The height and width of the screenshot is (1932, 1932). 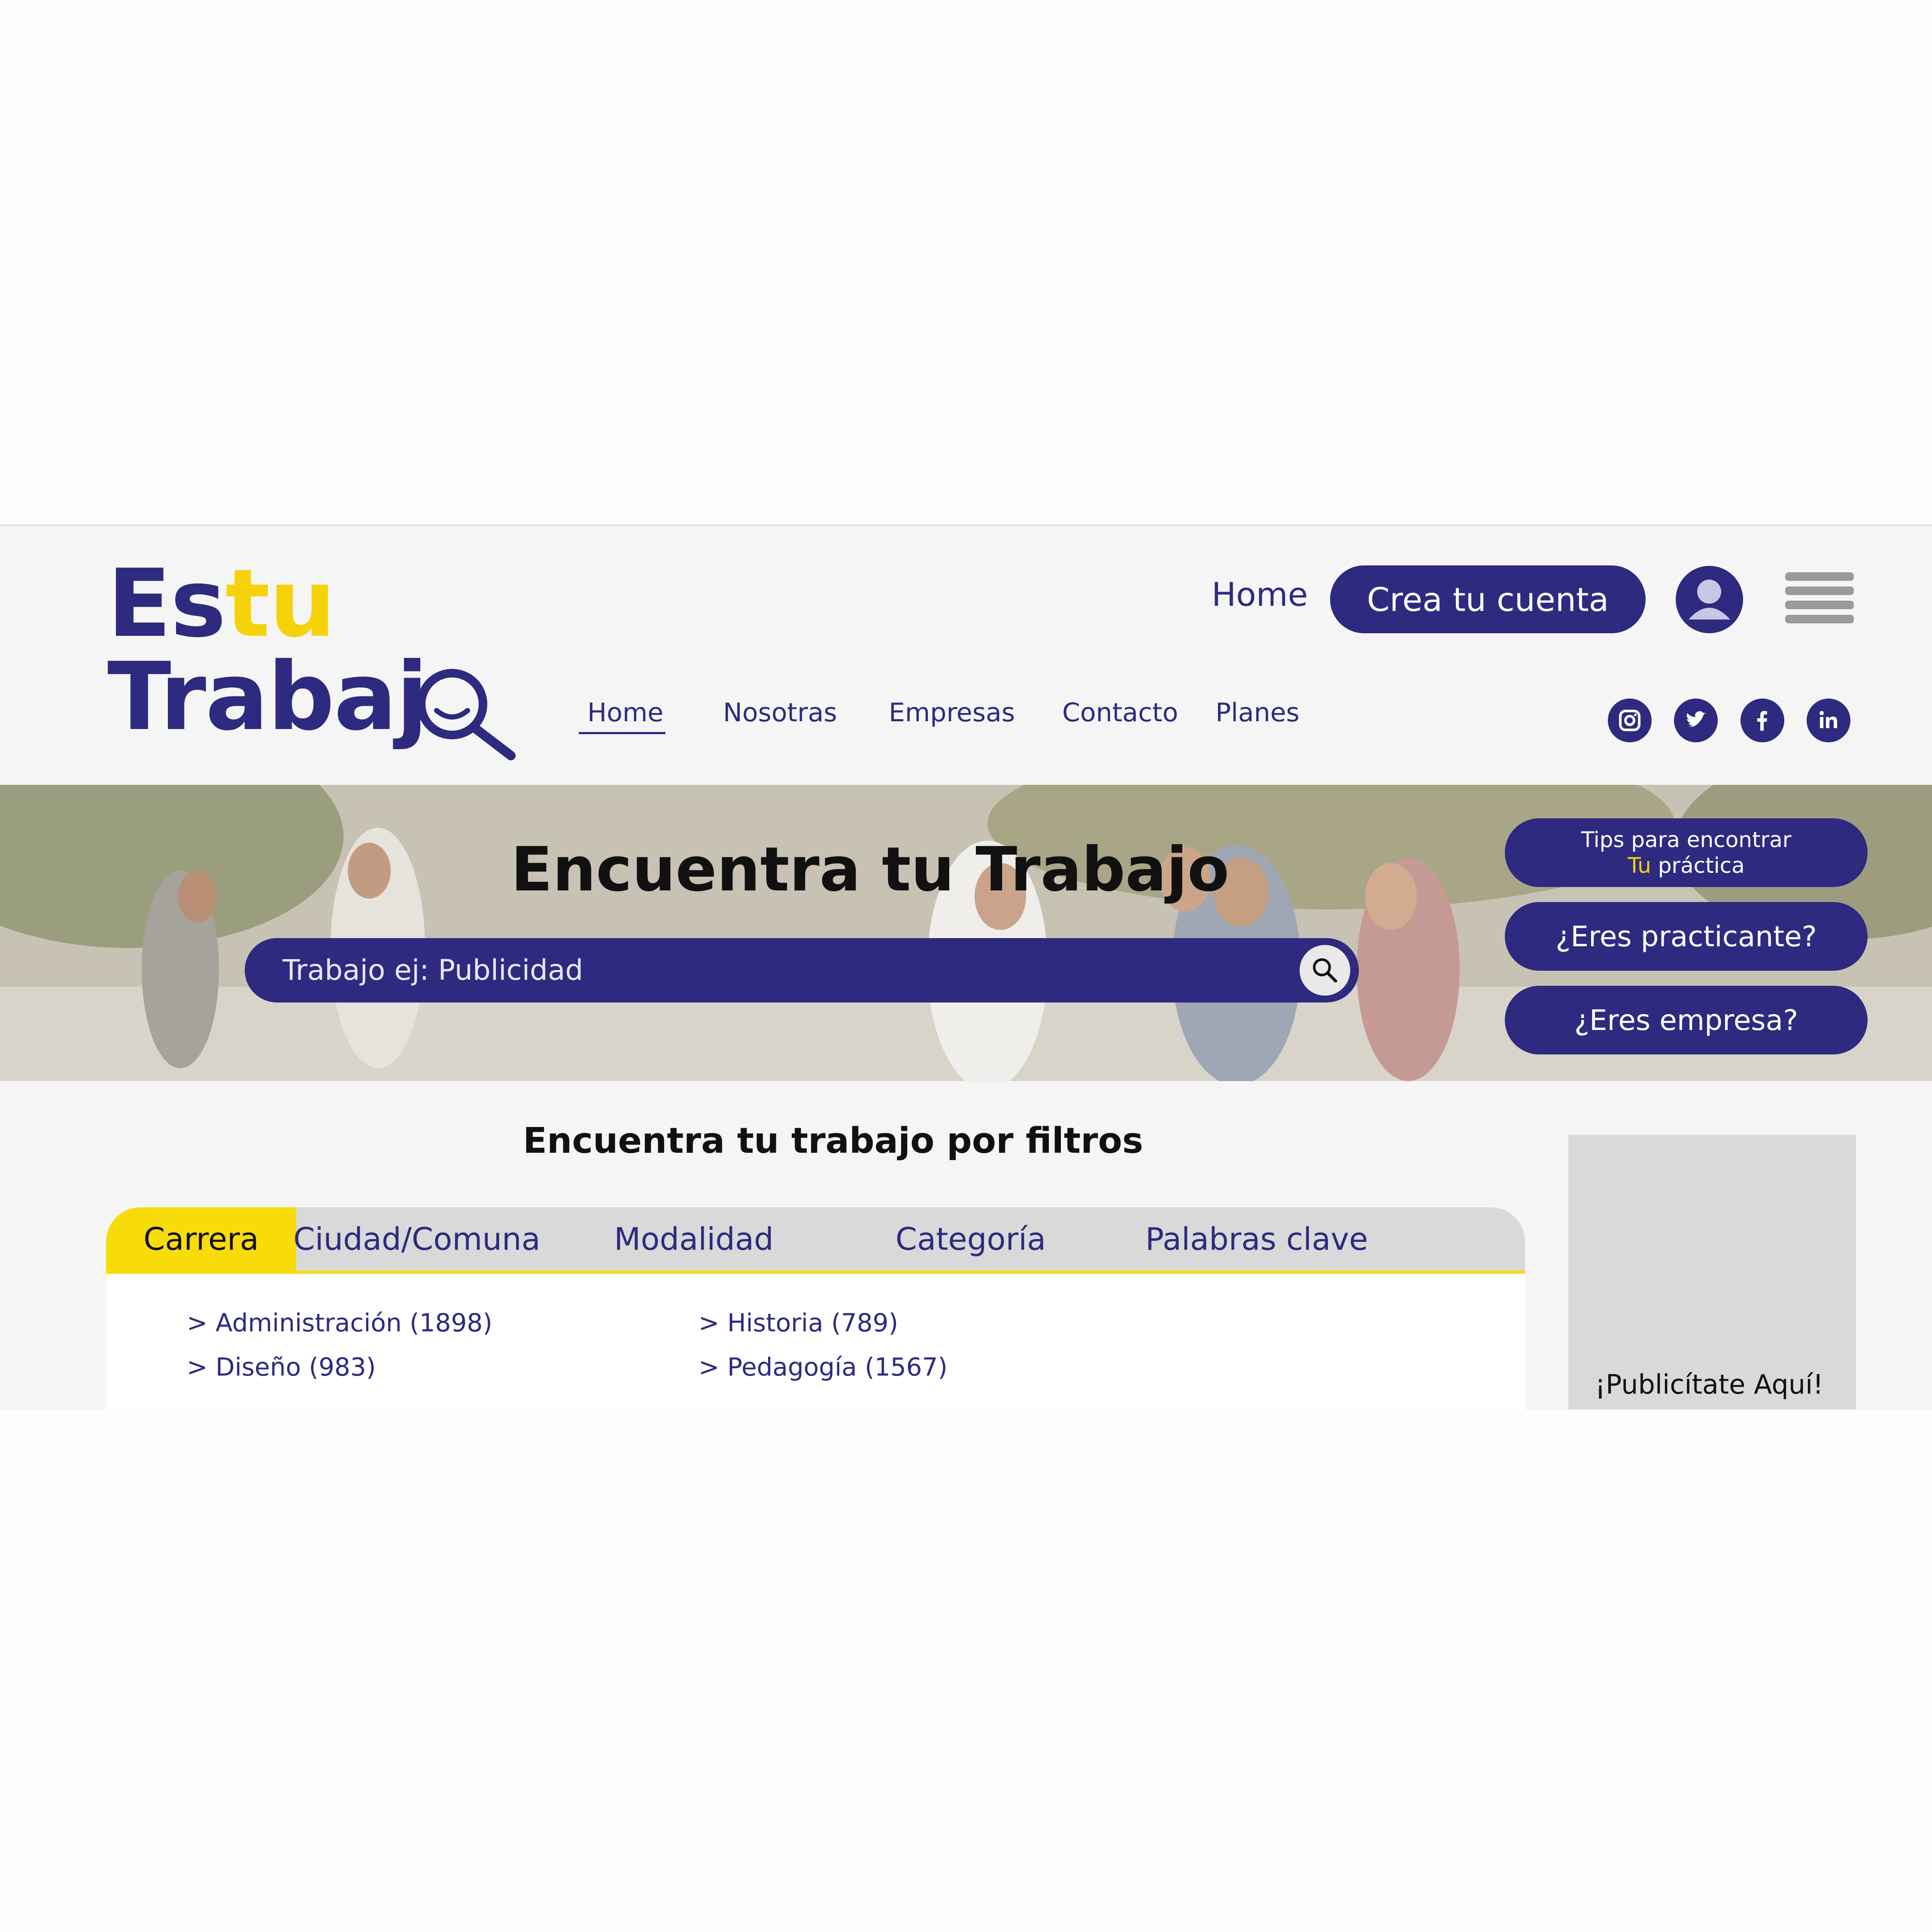 I want to click on hamburger-menu-icon, so click(x=1820, y=600).